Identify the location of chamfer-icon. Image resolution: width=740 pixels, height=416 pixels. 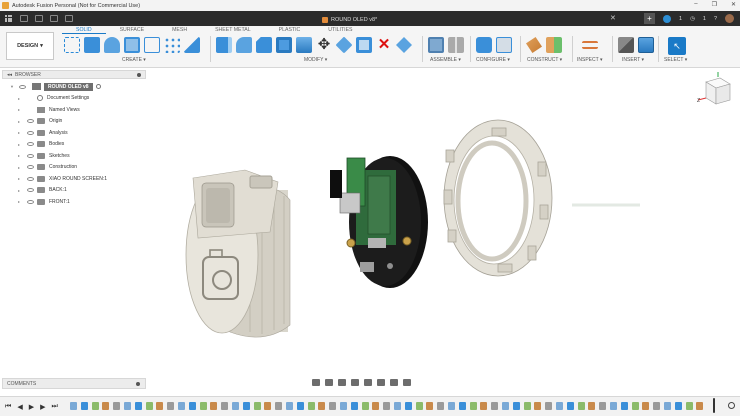
(264, 45).